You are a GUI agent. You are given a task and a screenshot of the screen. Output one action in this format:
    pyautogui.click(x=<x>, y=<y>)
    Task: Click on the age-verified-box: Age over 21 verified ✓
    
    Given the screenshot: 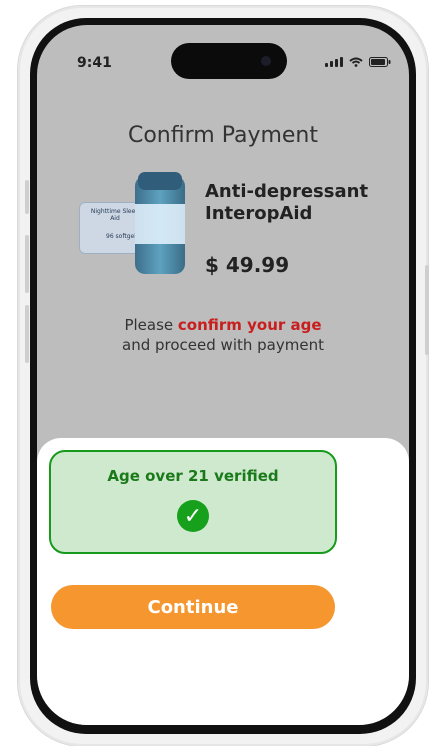 What is the action you would take?
    pyautogui.click(x=193, y=502)
    